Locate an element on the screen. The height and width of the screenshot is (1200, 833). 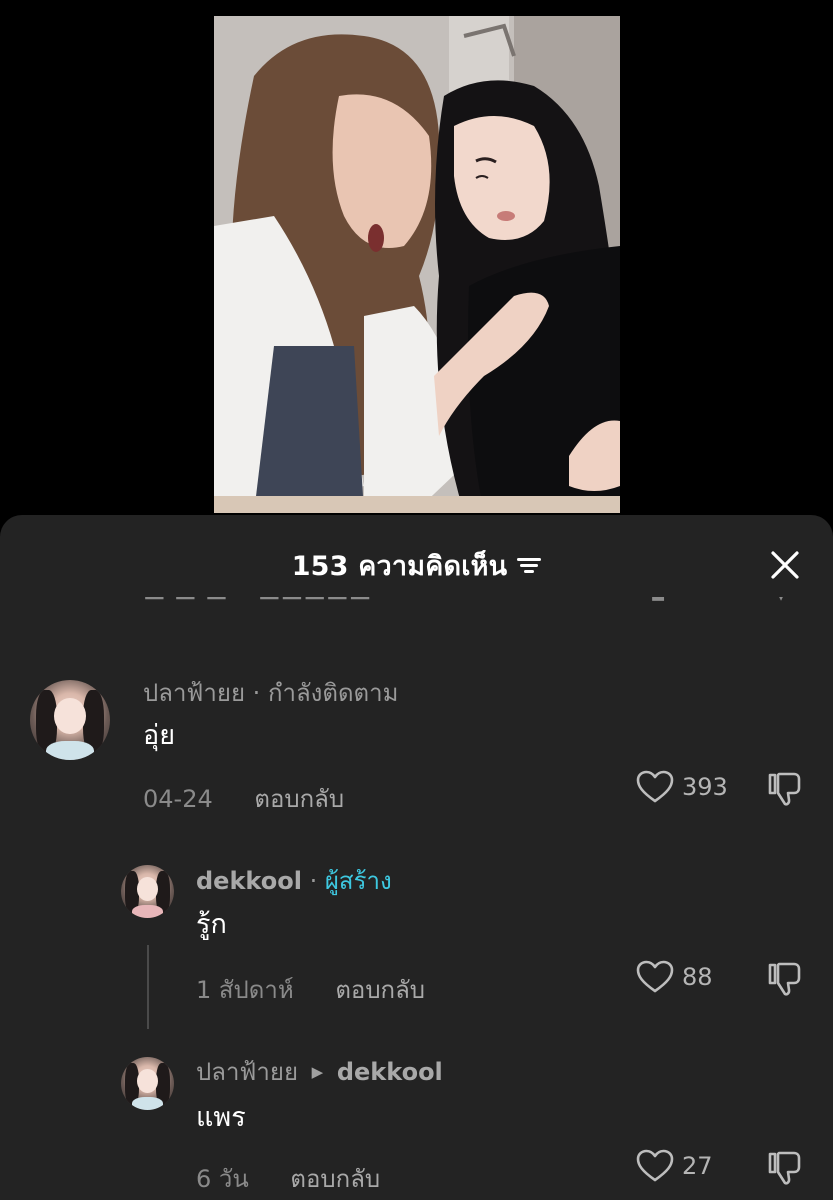
like-count: 27 is located at coordinates (697, 1166).